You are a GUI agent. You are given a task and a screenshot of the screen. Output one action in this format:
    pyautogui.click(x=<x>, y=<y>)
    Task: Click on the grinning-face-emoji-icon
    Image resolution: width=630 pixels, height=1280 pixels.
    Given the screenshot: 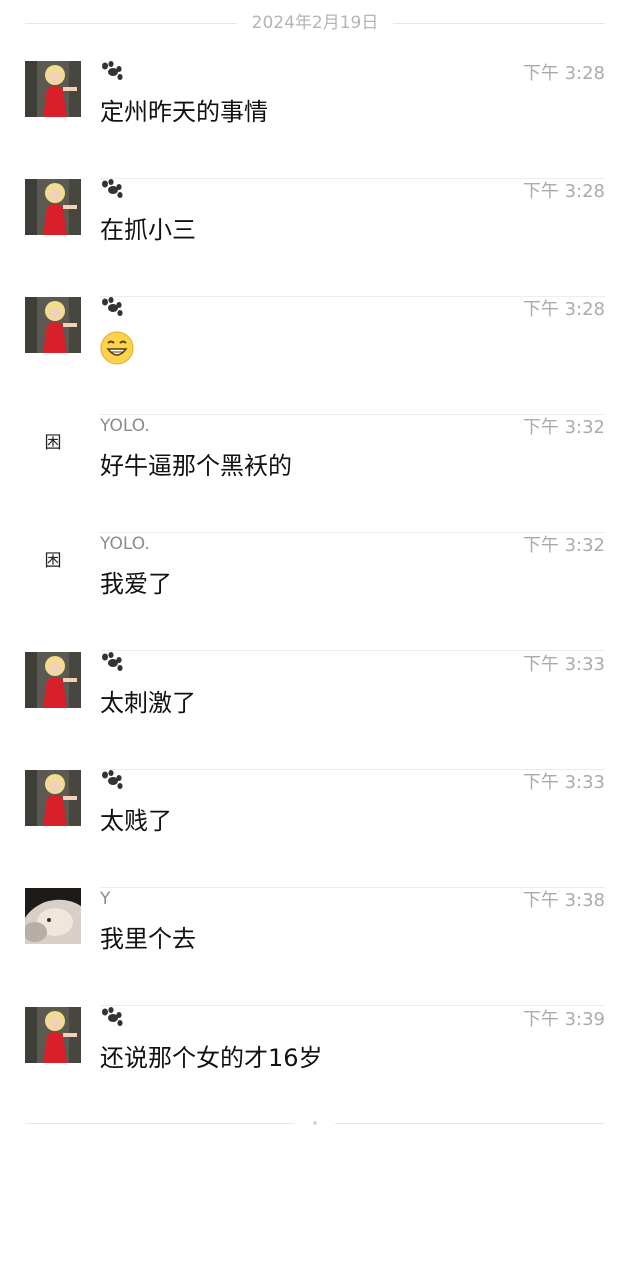 What is the action you would take?
    pyautogui.click(x=117, y=348)
    